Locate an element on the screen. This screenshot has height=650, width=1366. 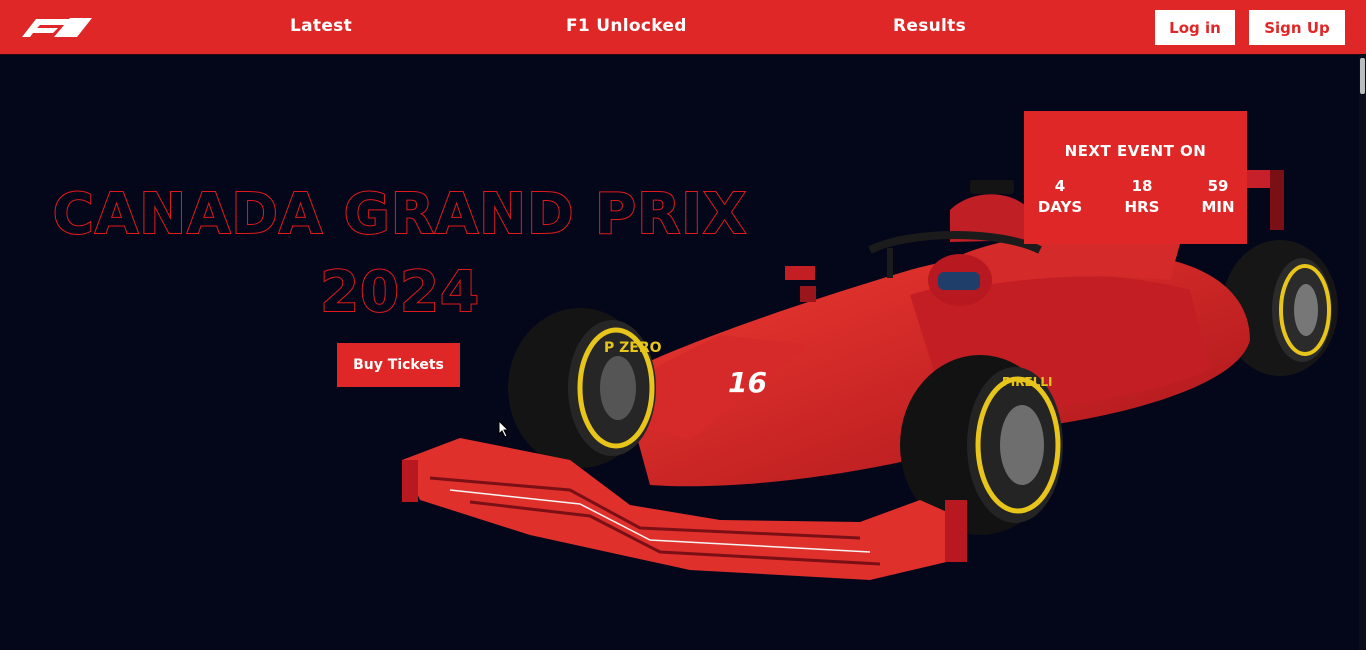
countdown-hours-unit: HRS is located at coordinates (1142, 207).